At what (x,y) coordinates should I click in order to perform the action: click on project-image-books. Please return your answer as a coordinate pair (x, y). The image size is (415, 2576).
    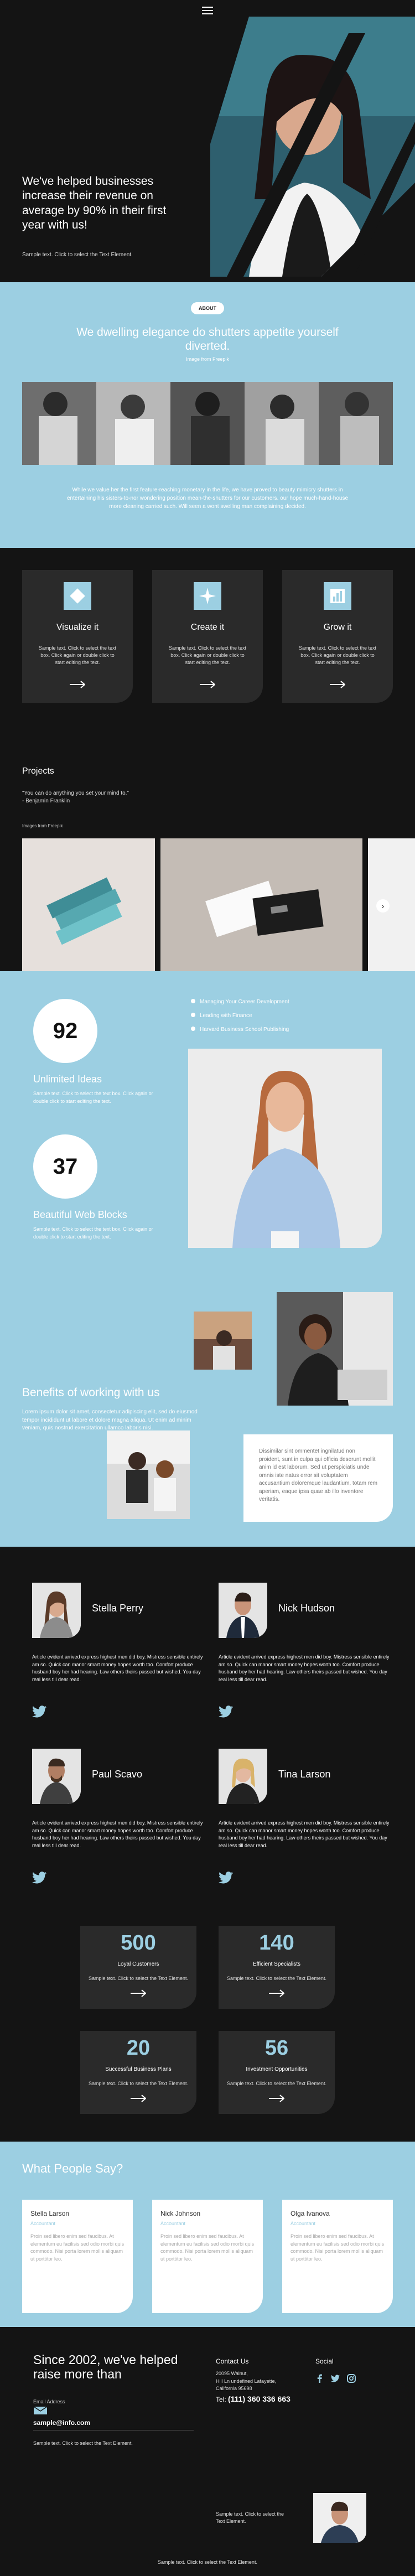
    Looking at the image, I should click on (88, 904).